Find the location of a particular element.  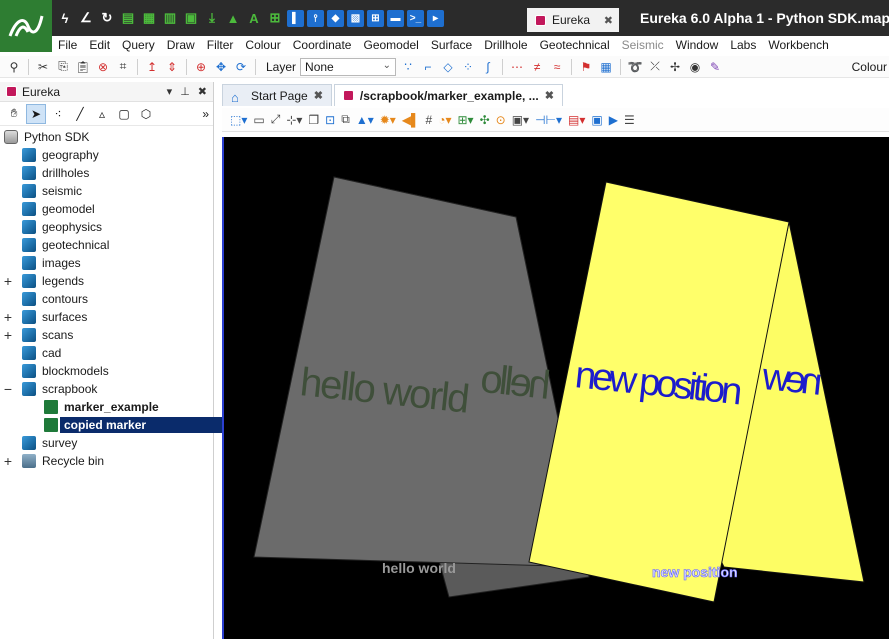

audio-icon: ◀▌ is located at coordinates (411, 120).